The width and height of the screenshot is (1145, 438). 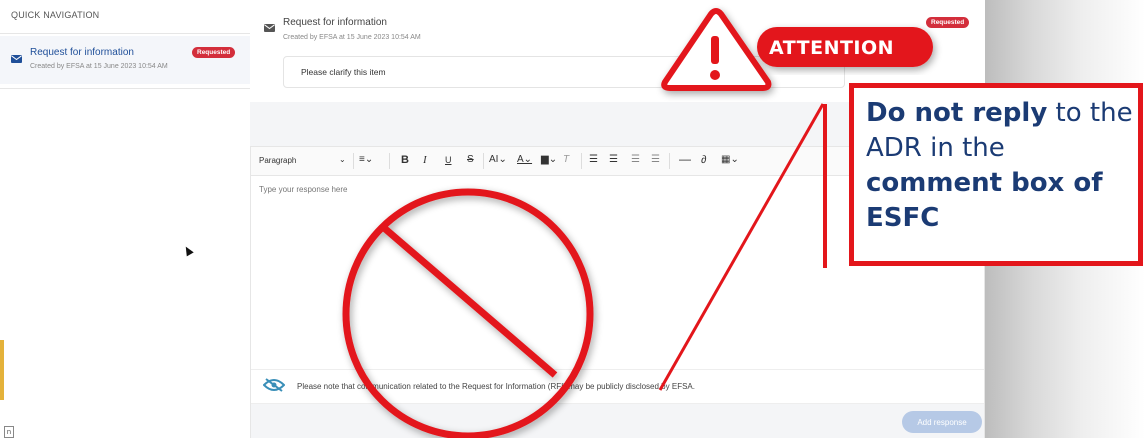 I want to click on numbered-list-icon: ☰, so click(x=613, y=159).